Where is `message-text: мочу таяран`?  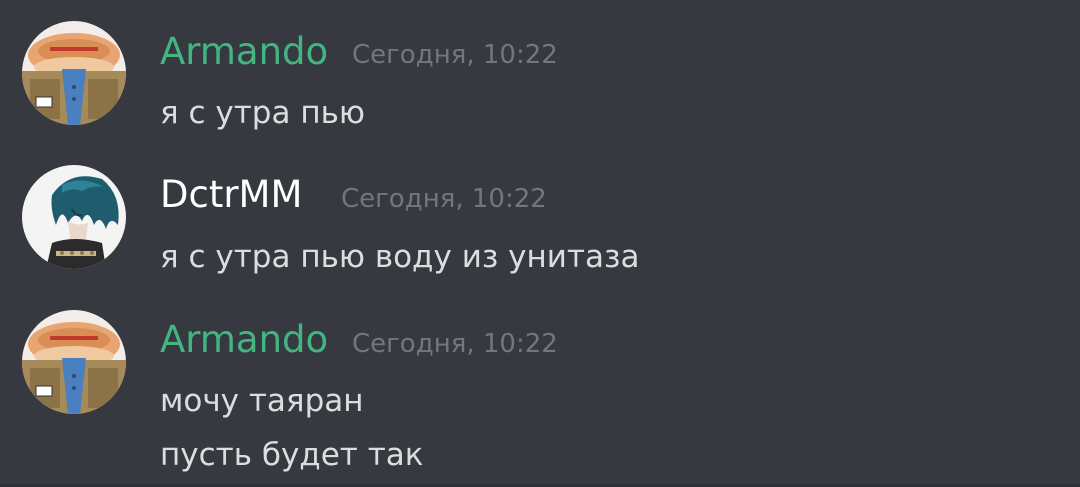
message-text: мочу таяран is located at coordinates (262, 401).